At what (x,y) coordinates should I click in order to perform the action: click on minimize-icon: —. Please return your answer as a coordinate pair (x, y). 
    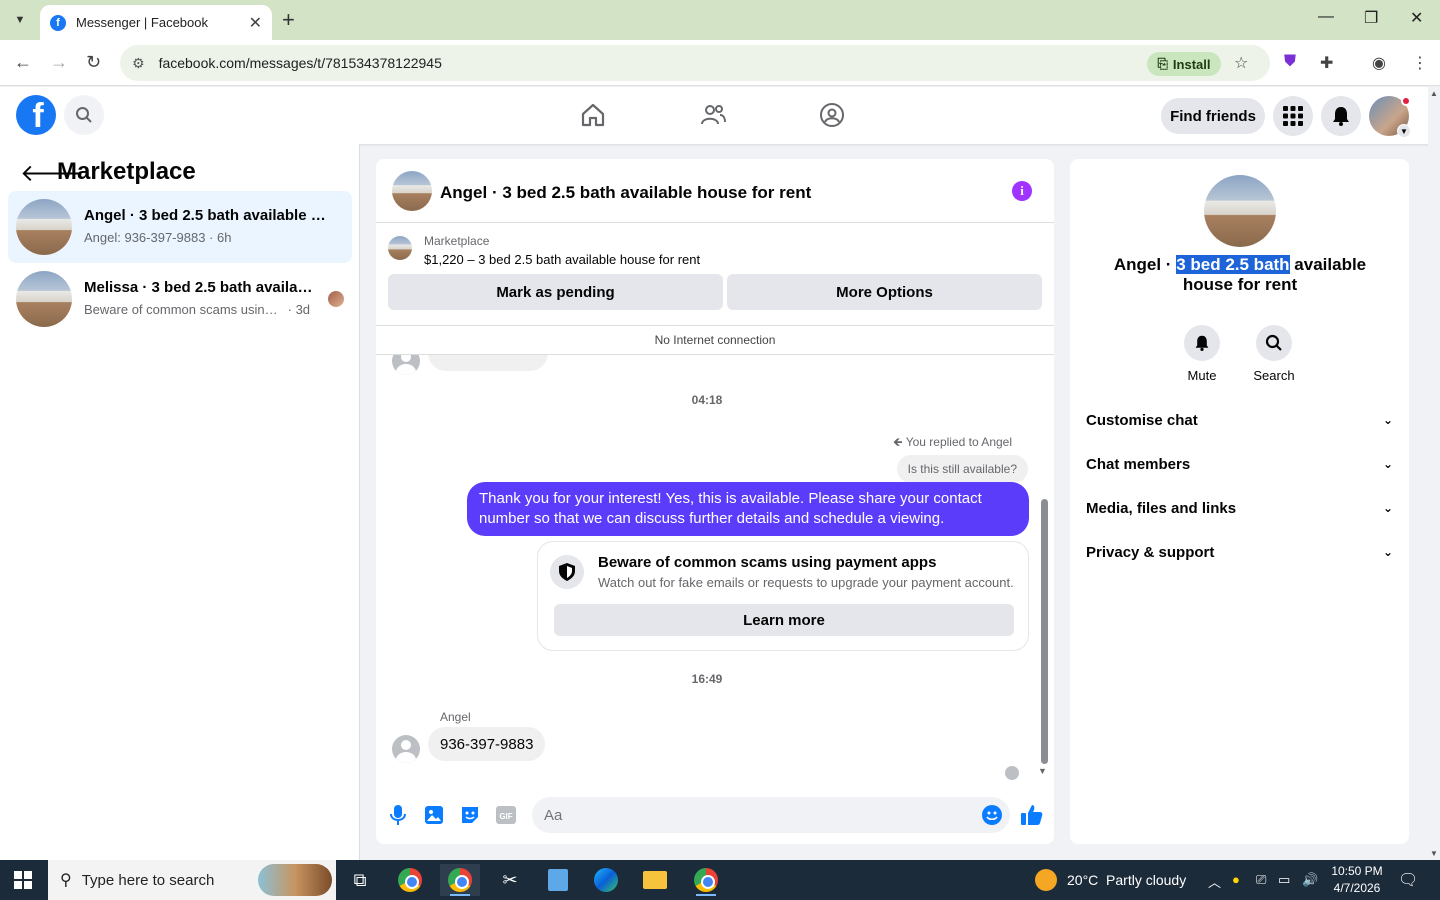
    Looking at the image, I should click on (1326, 17).